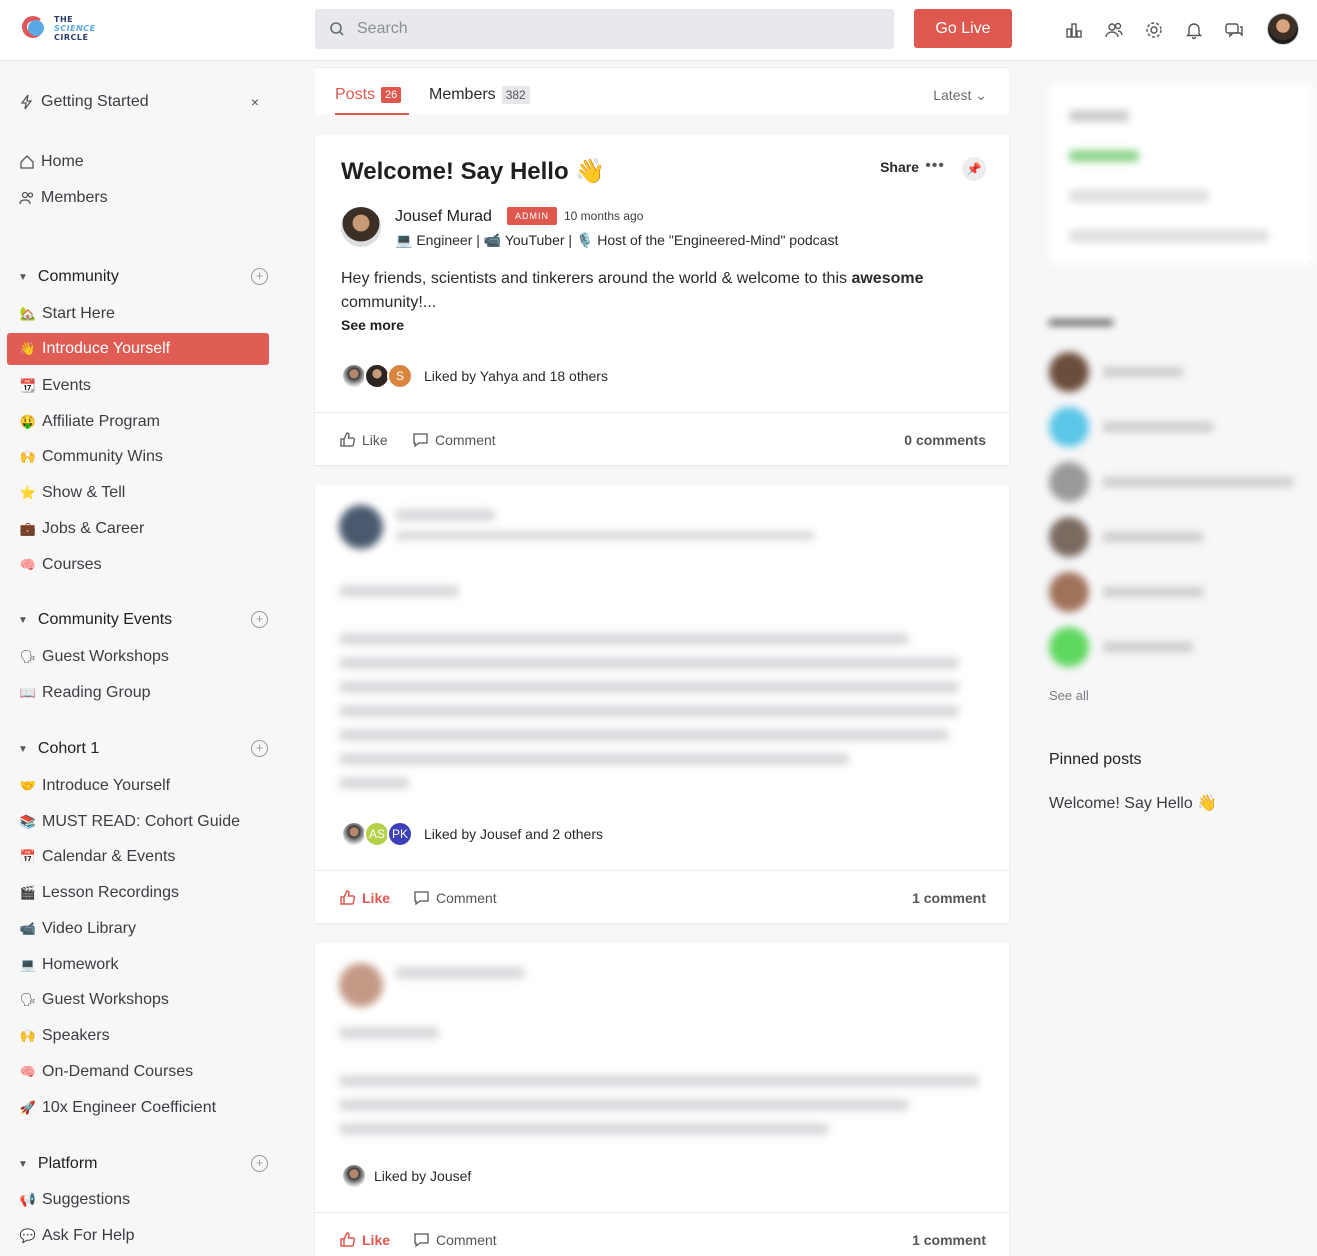  I want to click on sidebar-item-show-and-tell: ⭐ Show & Tell, so click(138, 493).